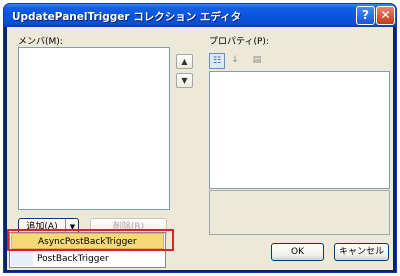  I want to click on window-title: UpdatePanelTrigger コレクション エディタ, so click(127, 17).